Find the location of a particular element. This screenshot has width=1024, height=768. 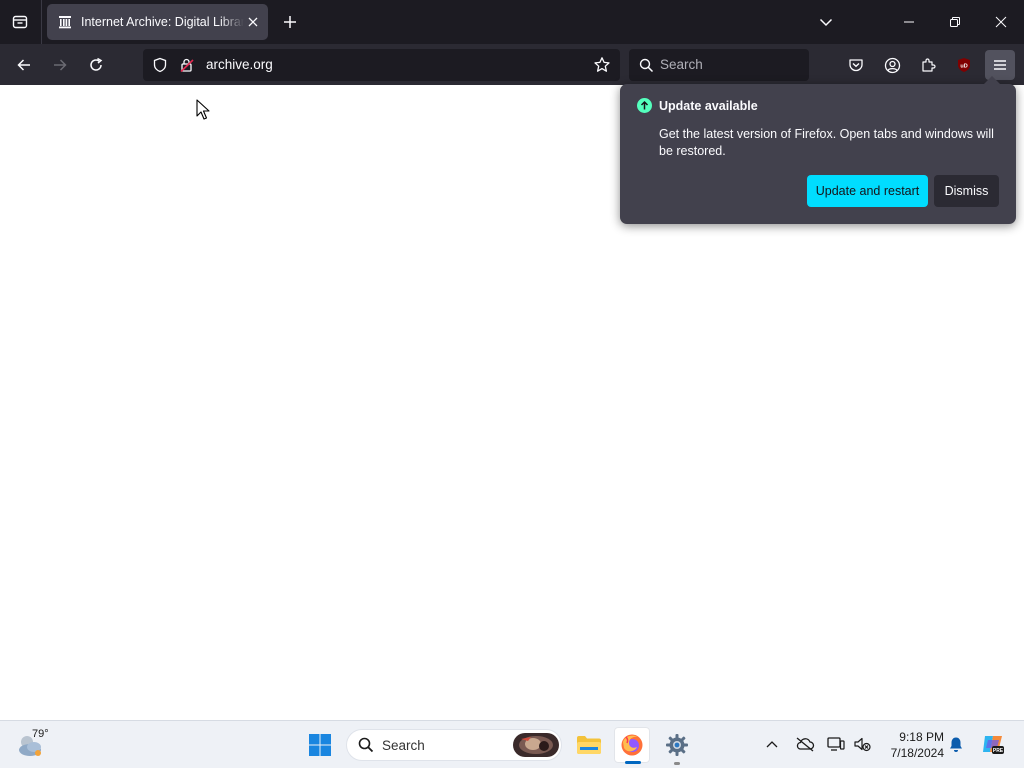

copilot-icon: PRE is located at coordinates (993, 745).